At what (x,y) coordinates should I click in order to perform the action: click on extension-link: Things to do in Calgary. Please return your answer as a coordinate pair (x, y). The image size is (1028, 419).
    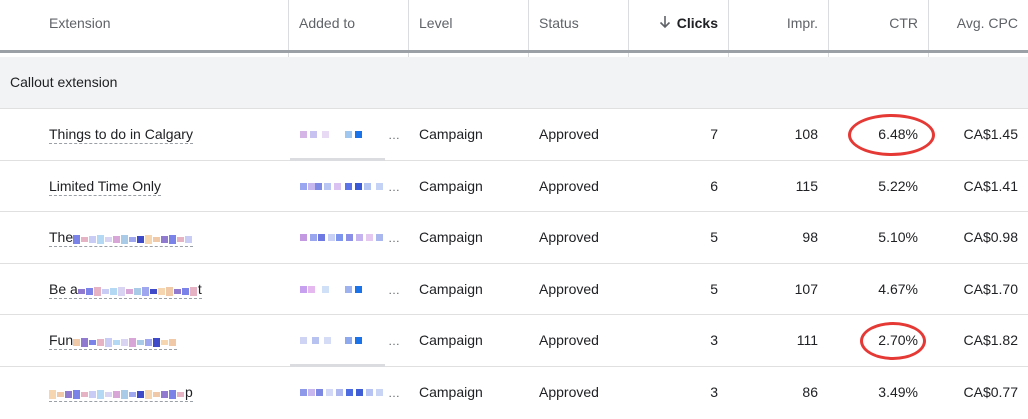
    Looking at the image, I should click on (121, 135).